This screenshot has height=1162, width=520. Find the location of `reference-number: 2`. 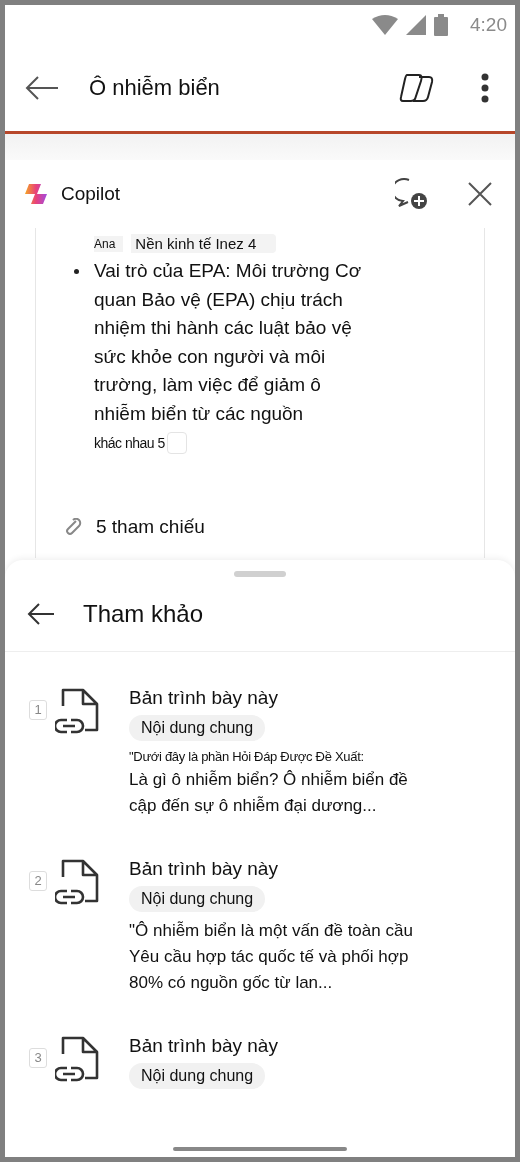

reference-number: 2 is located at coordinates (38, 881).